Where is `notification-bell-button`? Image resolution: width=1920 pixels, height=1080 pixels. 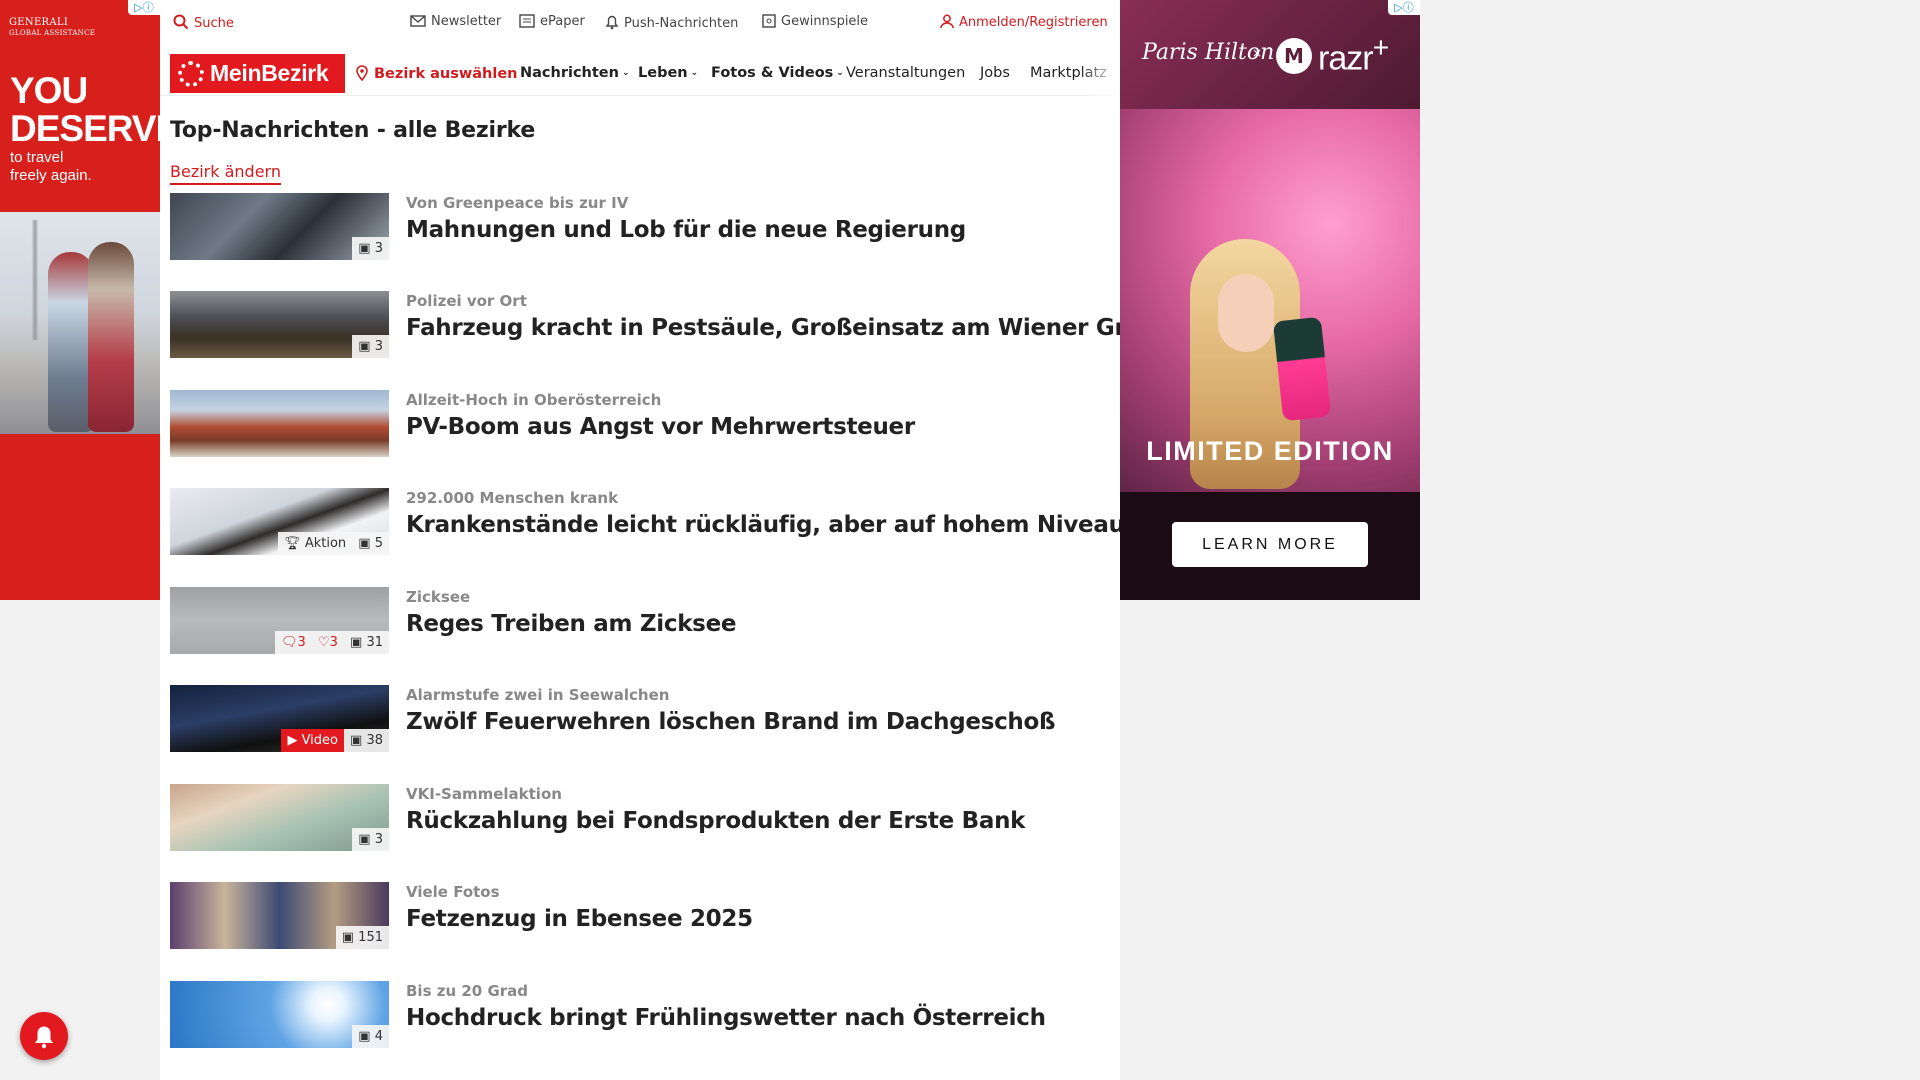
notification-bell-button is located at coordinates (44, 1036).